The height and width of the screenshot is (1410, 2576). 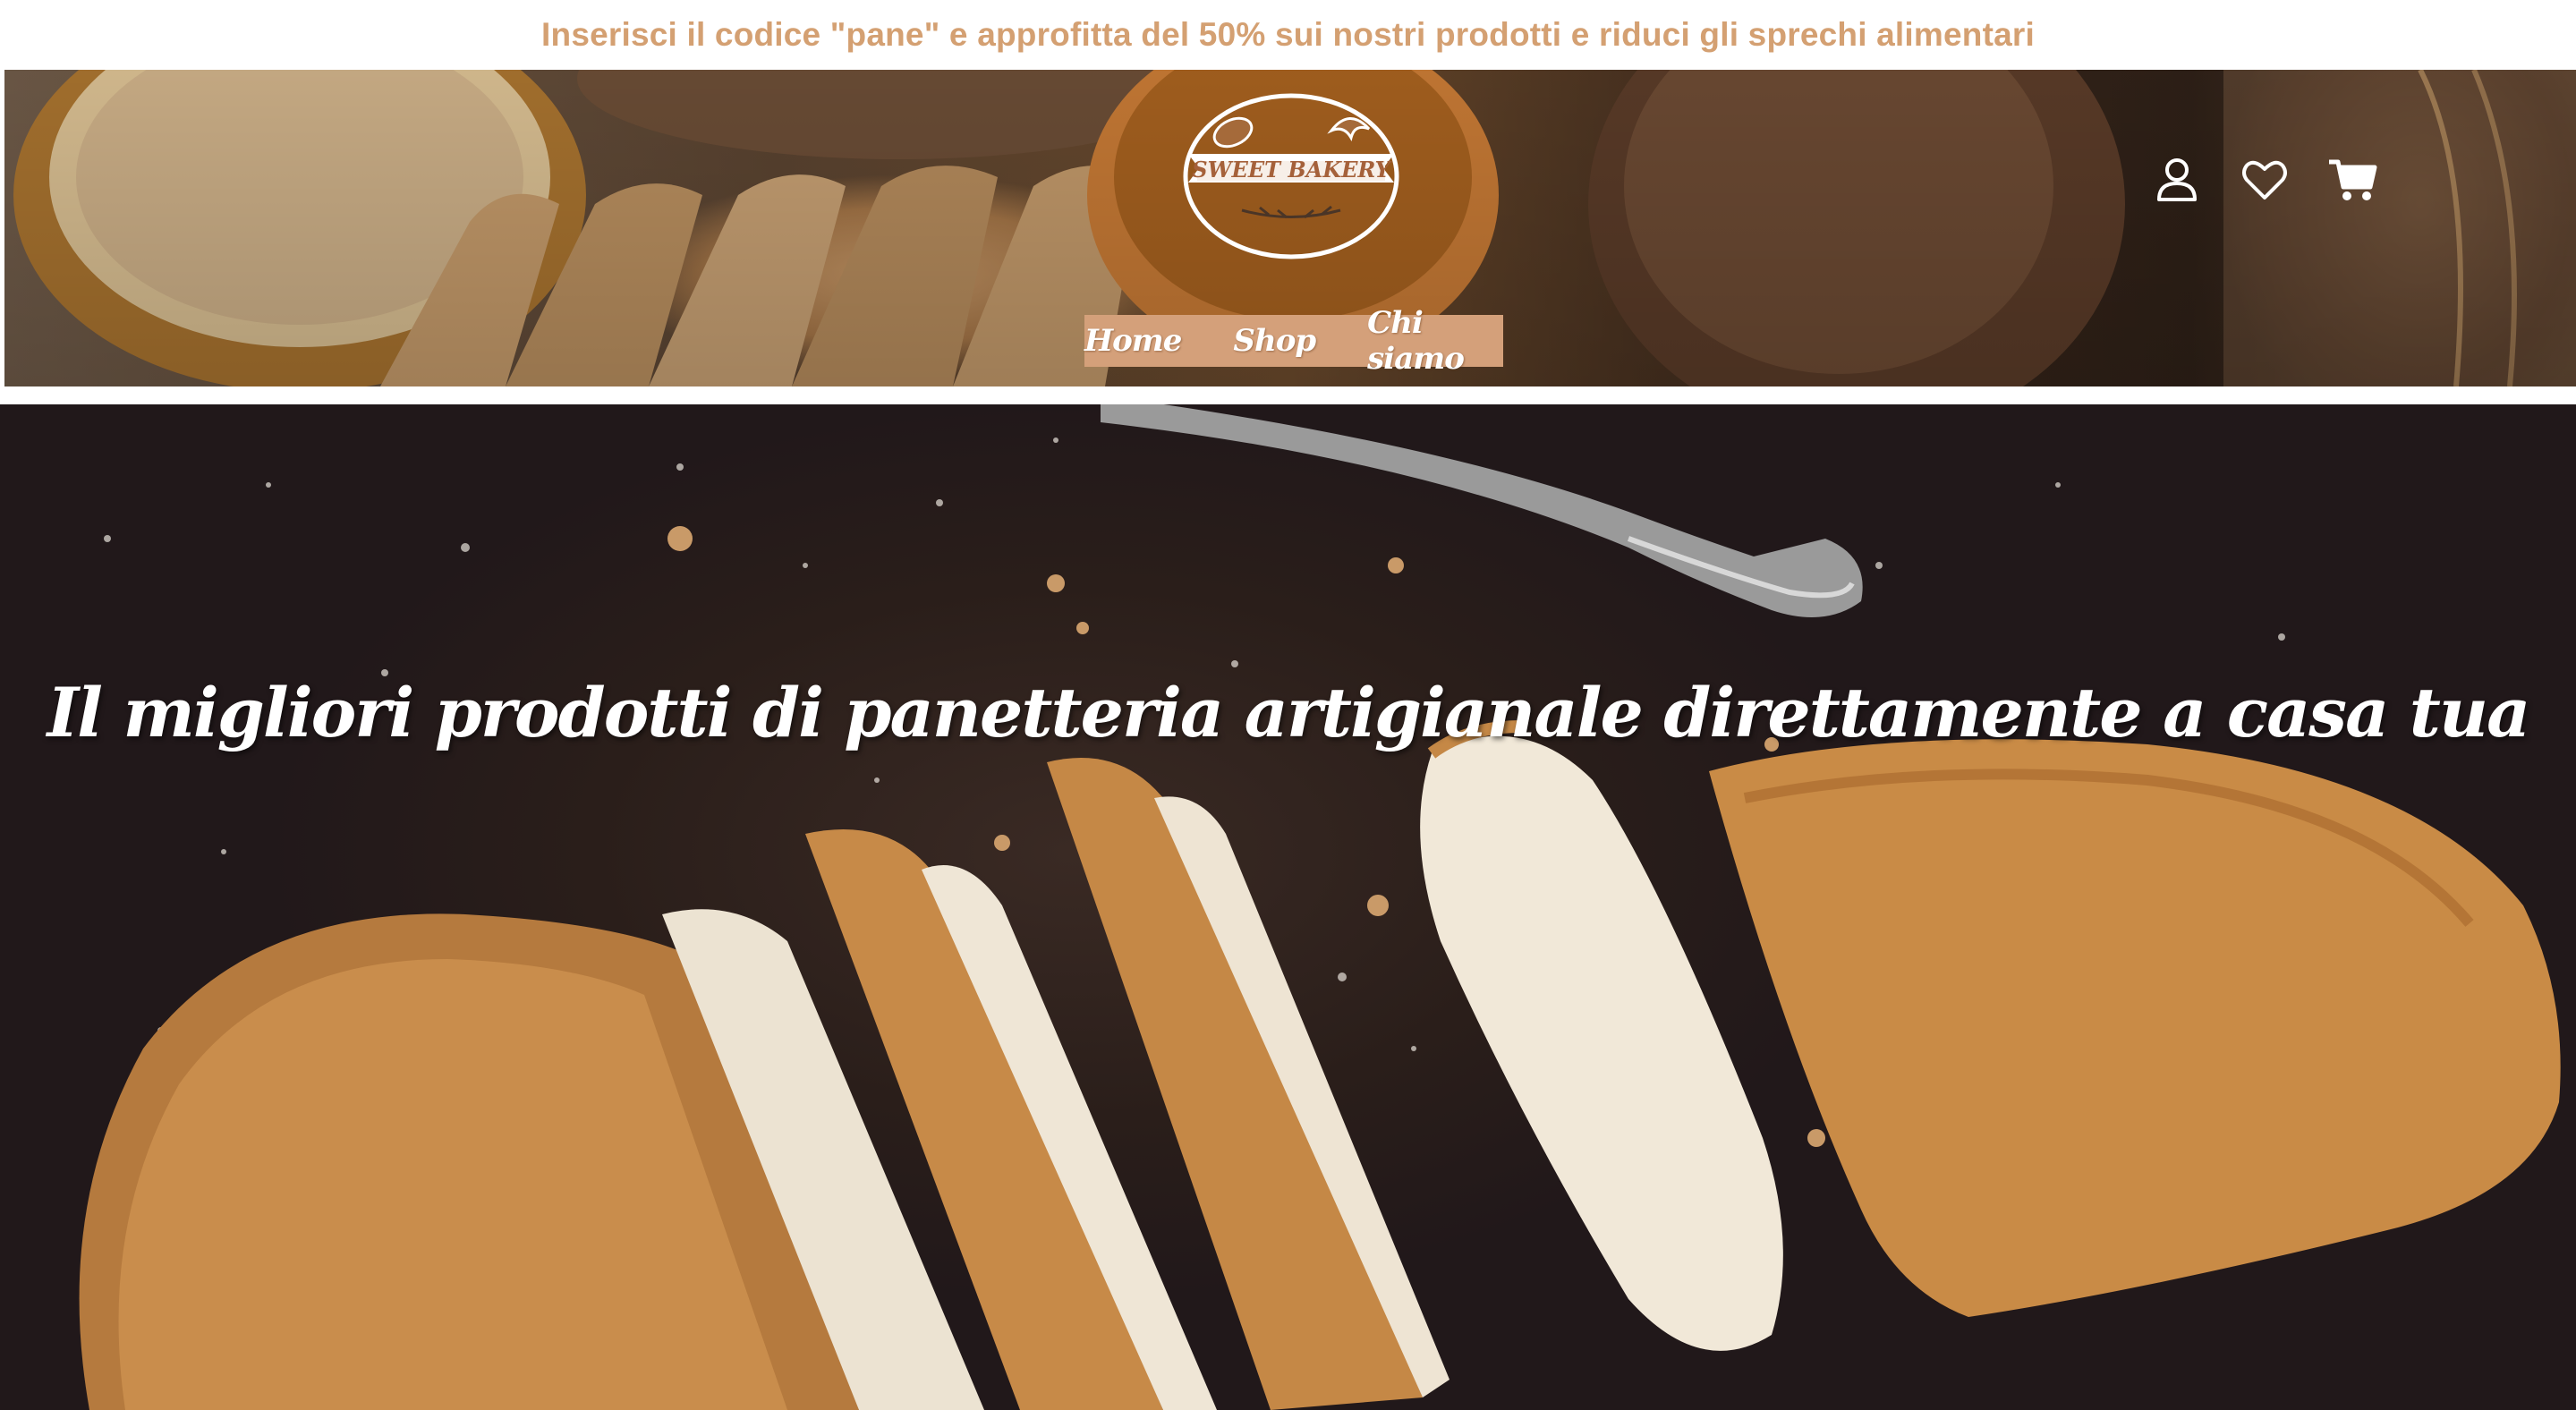 What do you see at coordinates (1274, 341) in the screenshot?
I see `nav-shop: Shop` at bounding box center [1274, 341].